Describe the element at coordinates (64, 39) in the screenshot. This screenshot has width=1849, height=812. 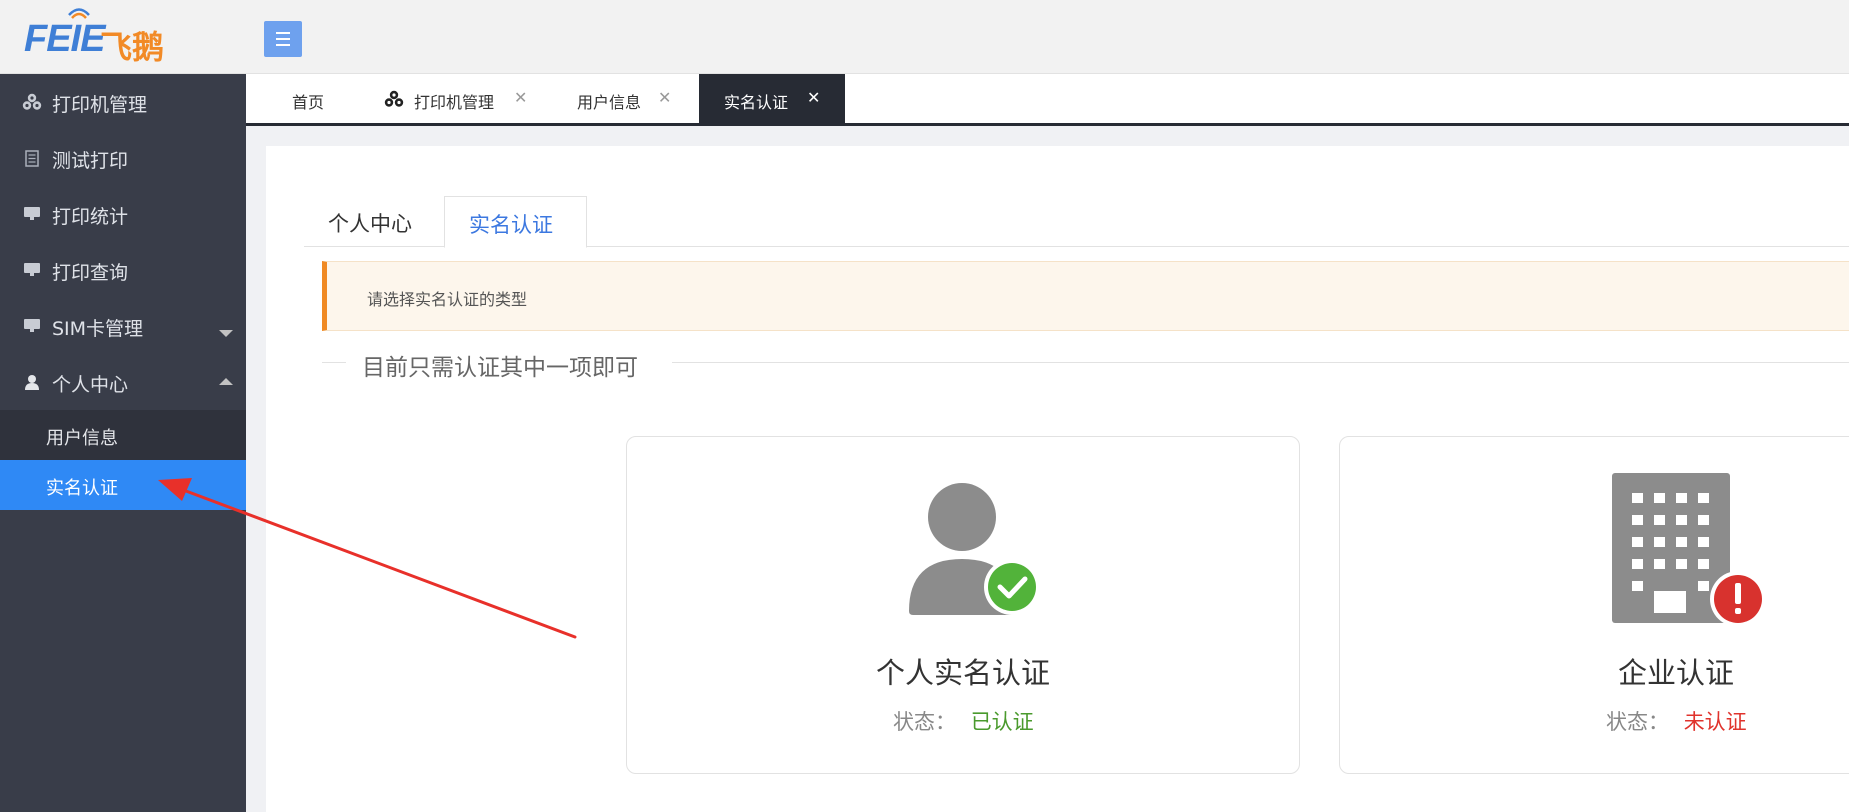
I see `logo-latin-text: FEIE` at that location.